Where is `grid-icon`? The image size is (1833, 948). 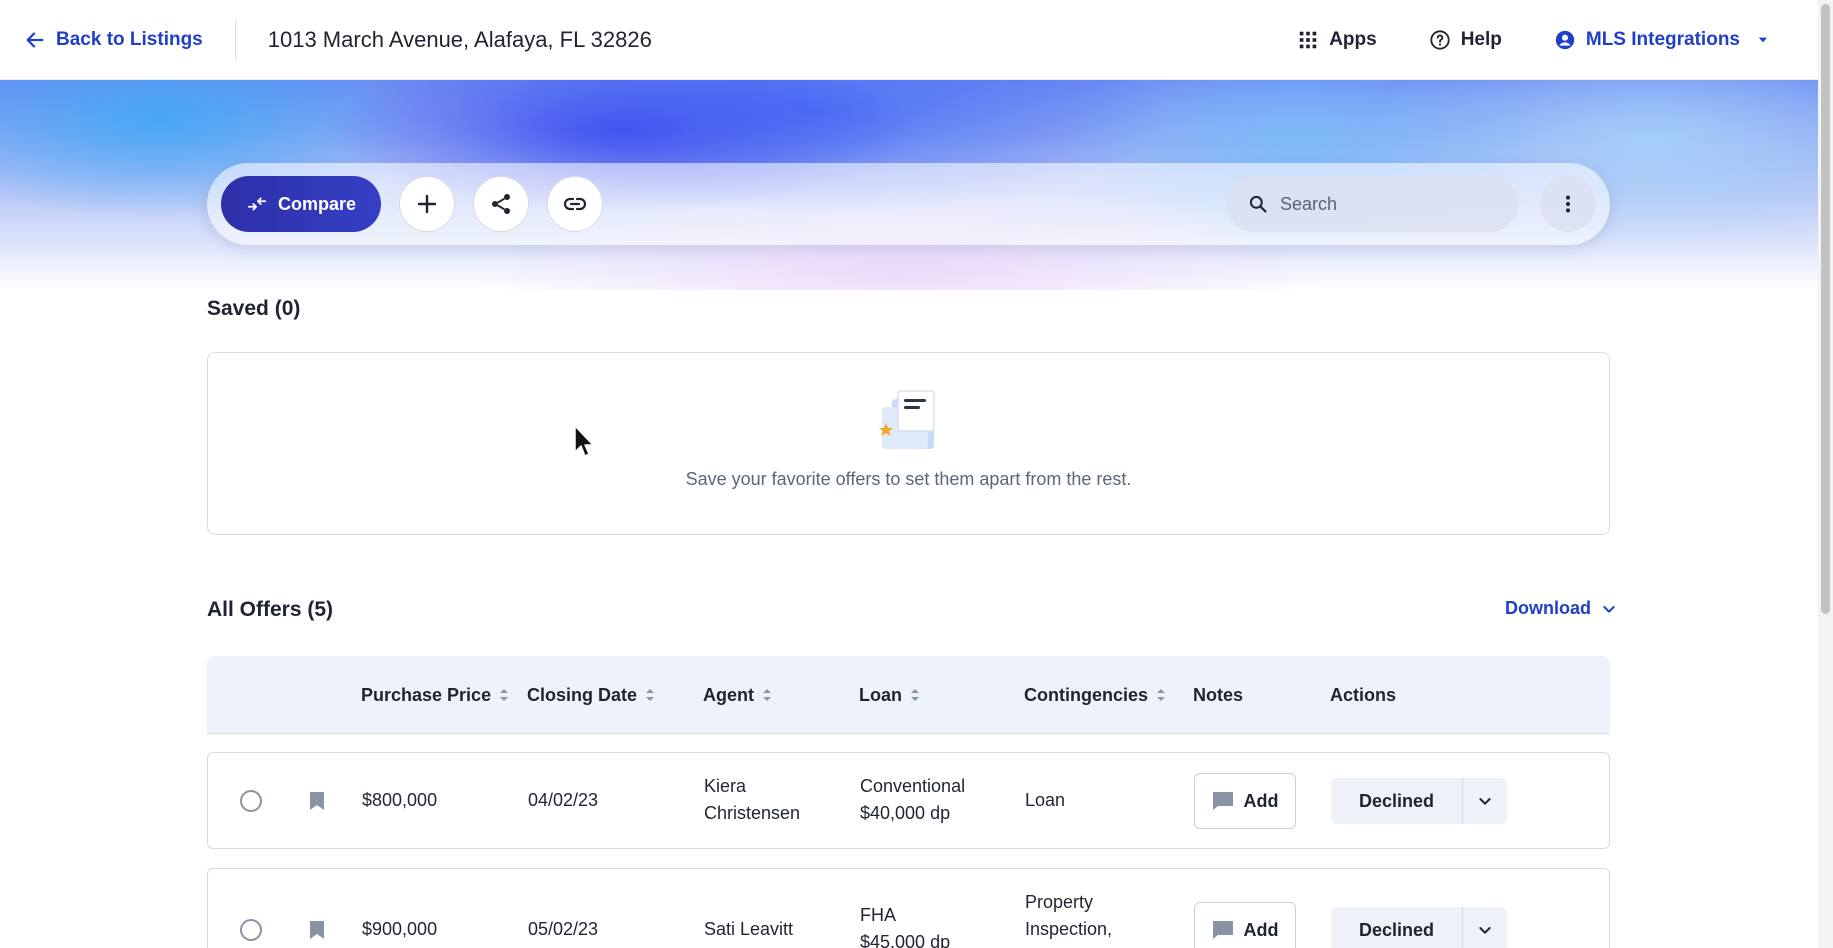 grid-icon is located at coordinates (1308, 39).